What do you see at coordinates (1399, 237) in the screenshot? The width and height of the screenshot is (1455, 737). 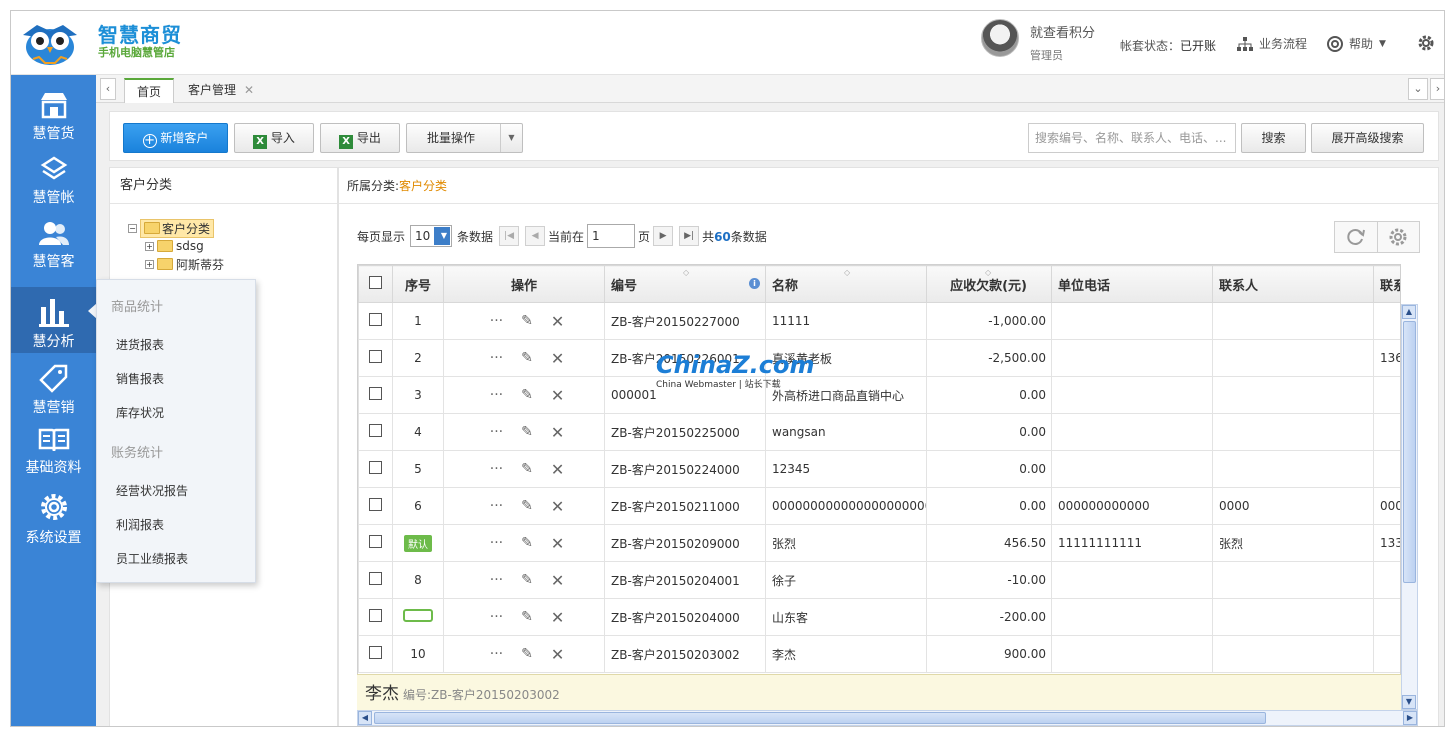 I see `column-settings-icon` at bounding box center [1399, 237].